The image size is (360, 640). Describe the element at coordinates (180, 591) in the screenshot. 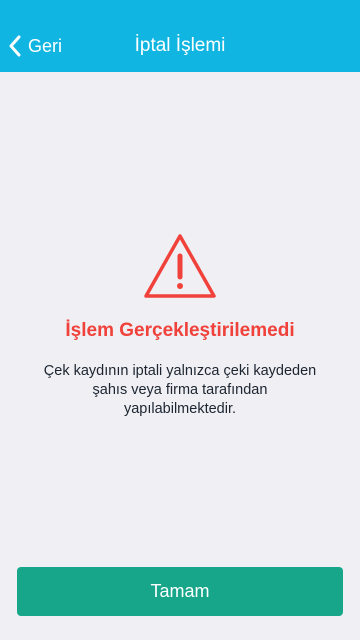

I see `ok-button: Tamam` at that location.